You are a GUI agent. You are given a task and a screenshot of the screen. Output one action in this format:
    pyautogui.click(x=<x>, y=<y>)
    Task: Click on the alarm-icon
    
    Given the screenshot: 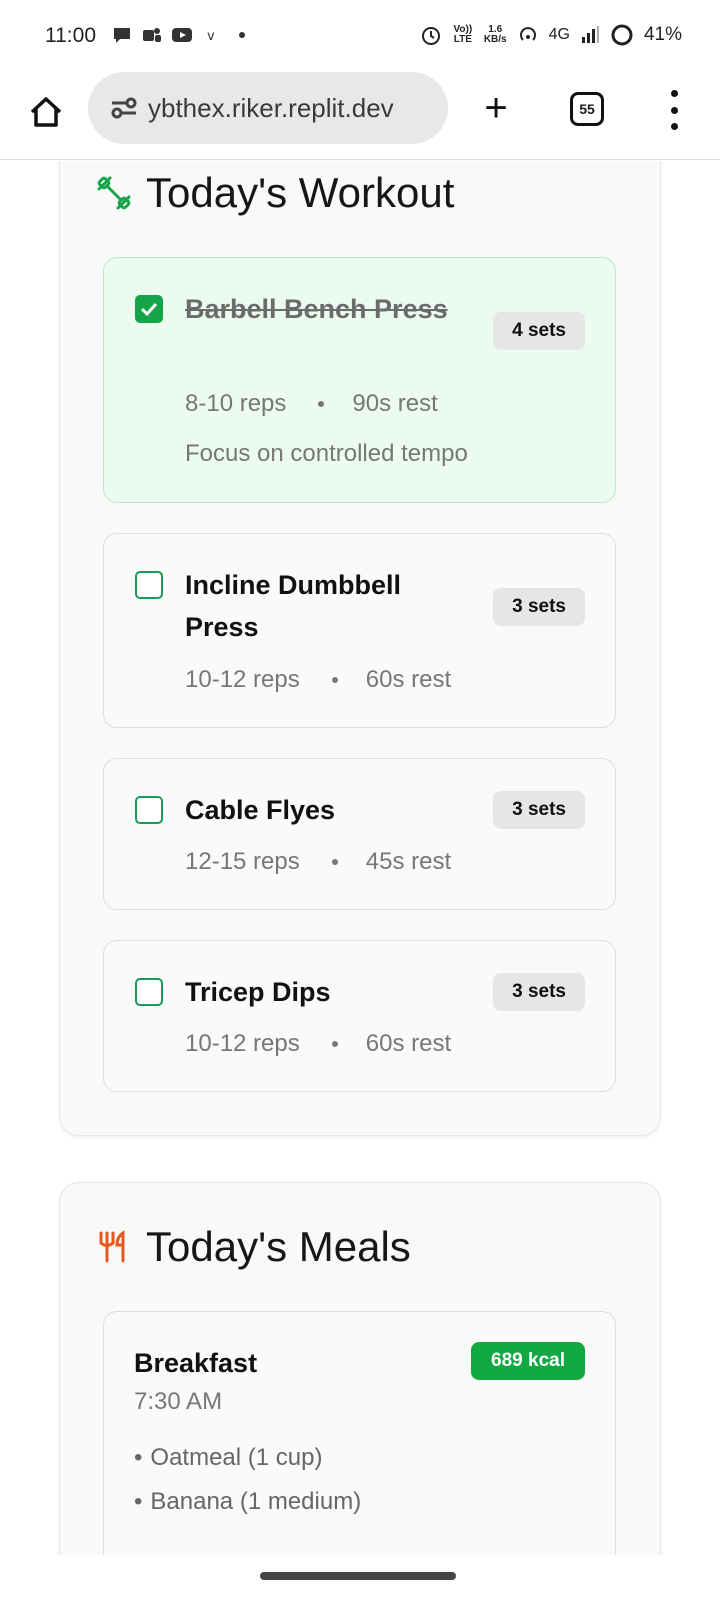 What is the action you would take?
    pyautogui.click(x=430, y=36)
    